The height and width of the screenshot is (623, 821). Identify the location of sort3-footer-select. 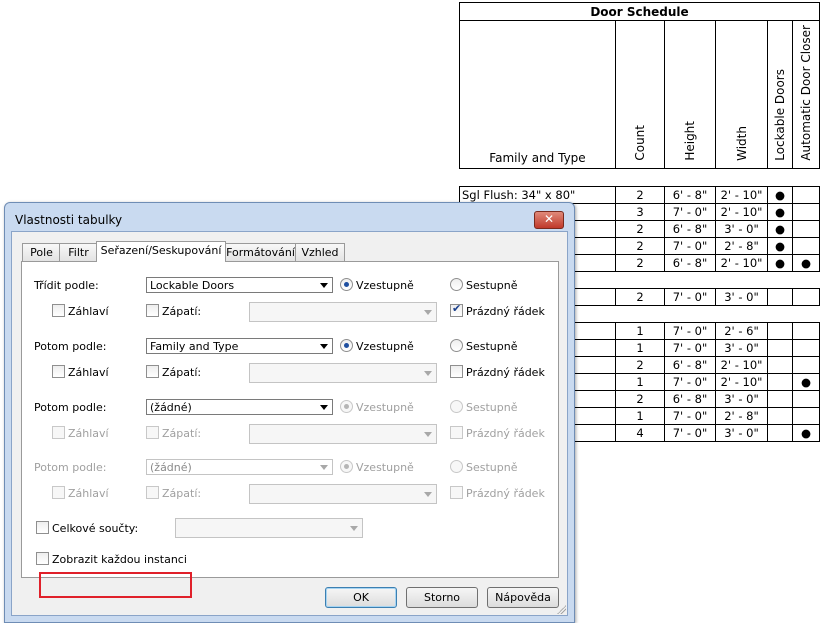
(343, 434).